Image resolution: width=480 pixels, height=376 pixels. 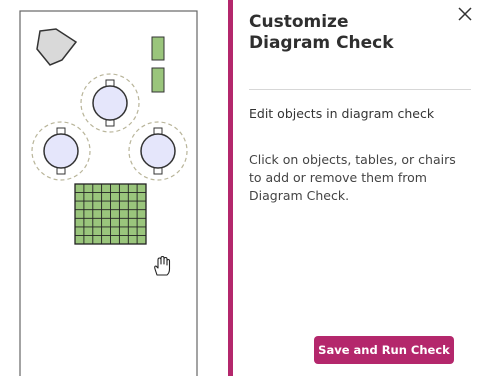 What do you see at coordinates (110, 214) in the screenshot?
I see `grid-object` at bounding box center [110, 214].